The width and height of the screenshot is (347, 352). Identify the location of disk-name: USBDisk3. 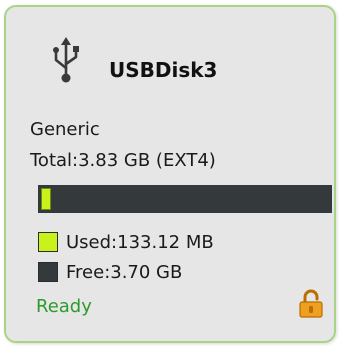
(163, 70).